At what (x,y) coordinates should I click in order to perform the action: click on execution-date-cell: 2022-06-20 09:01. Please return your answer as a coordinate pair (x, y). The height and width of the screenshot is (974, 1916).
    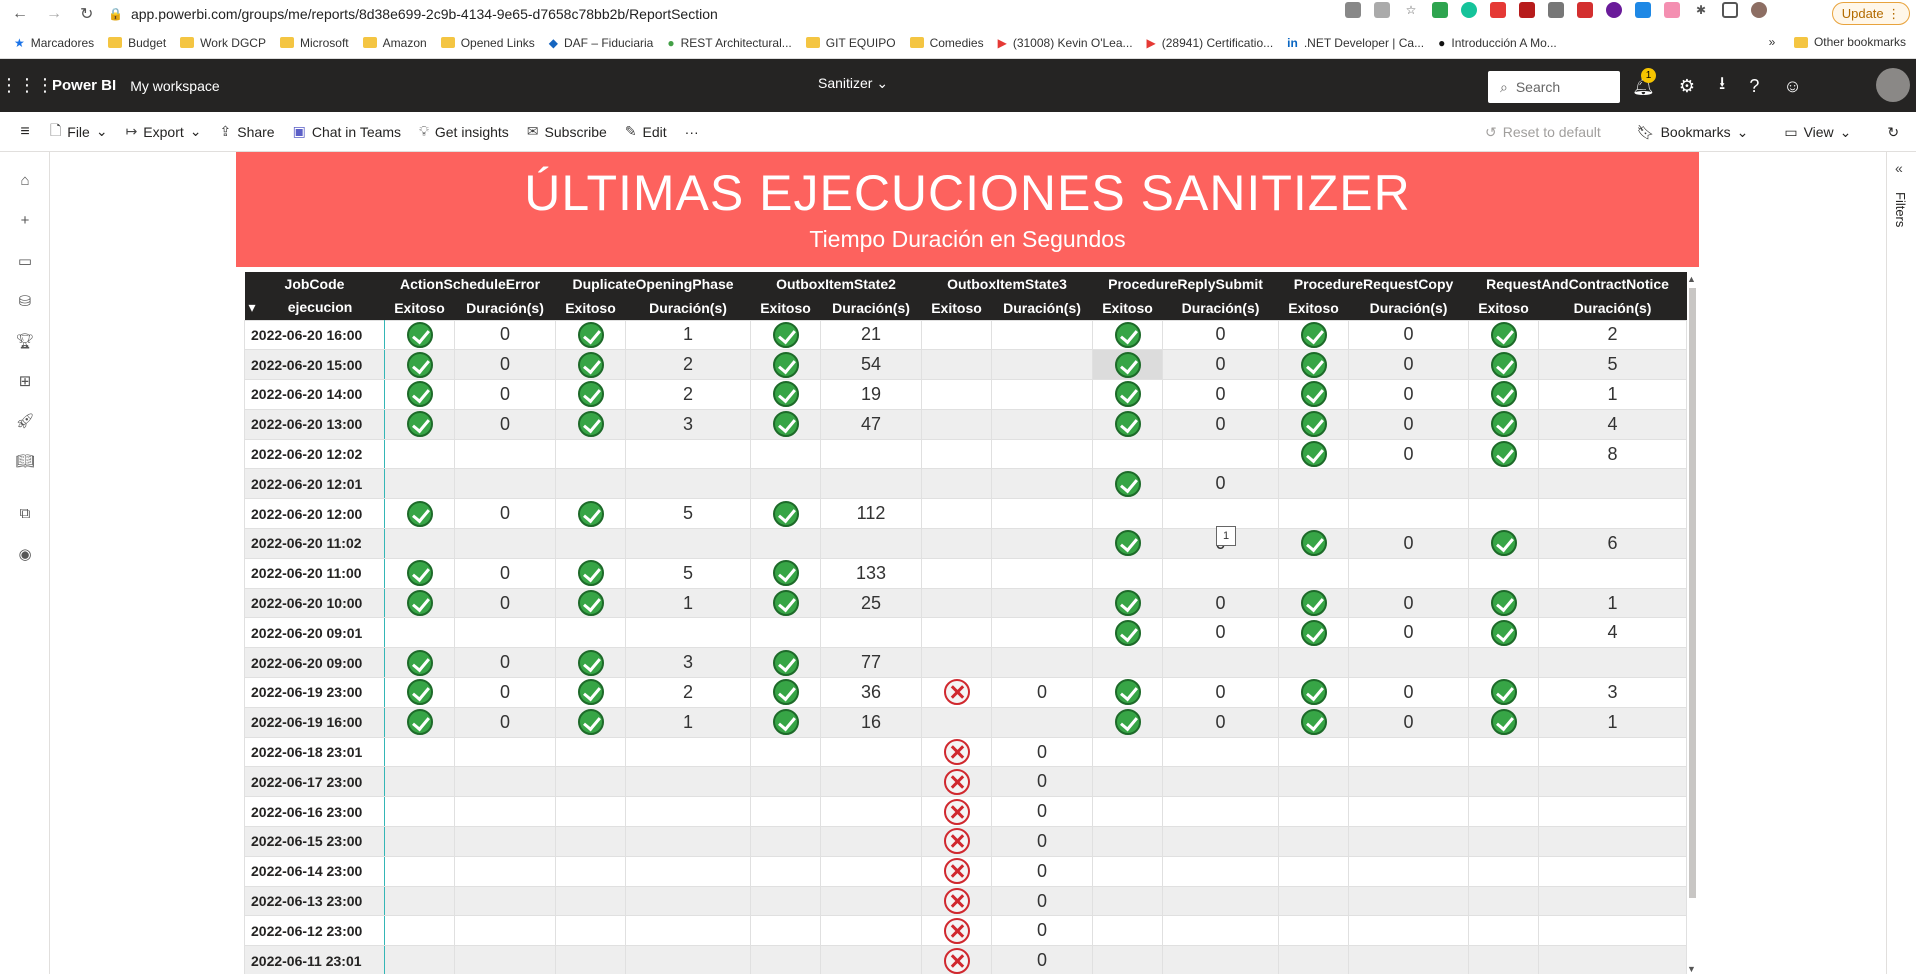
    Looking at the image, I should click on (314, 633).